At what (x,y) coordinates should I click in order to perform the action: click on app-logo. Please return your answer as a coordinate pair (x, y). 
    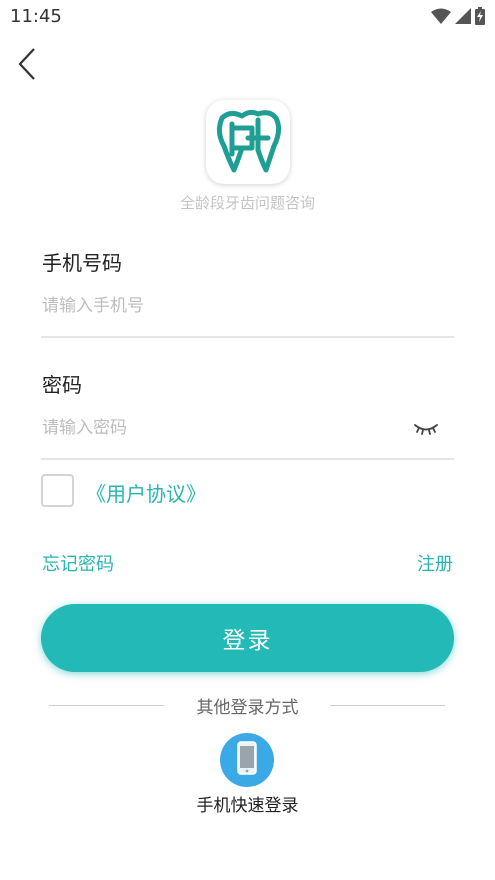
    Looking at the image, I should click on (248, 142).